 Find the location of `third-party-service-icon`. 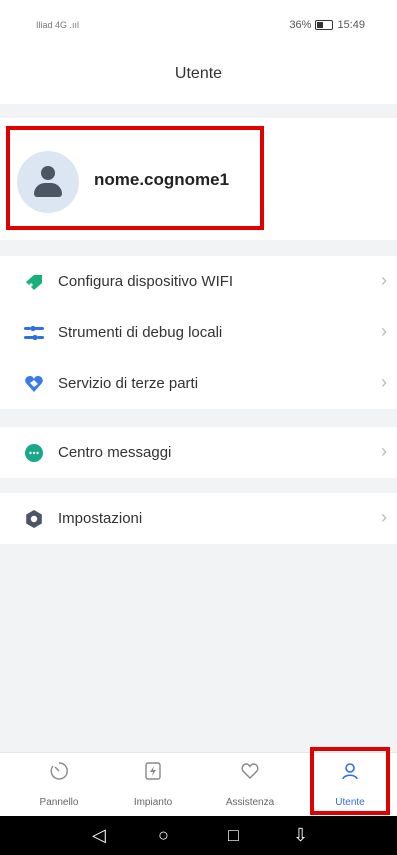

third-party-service-icon is located at coordinates (34, 384).